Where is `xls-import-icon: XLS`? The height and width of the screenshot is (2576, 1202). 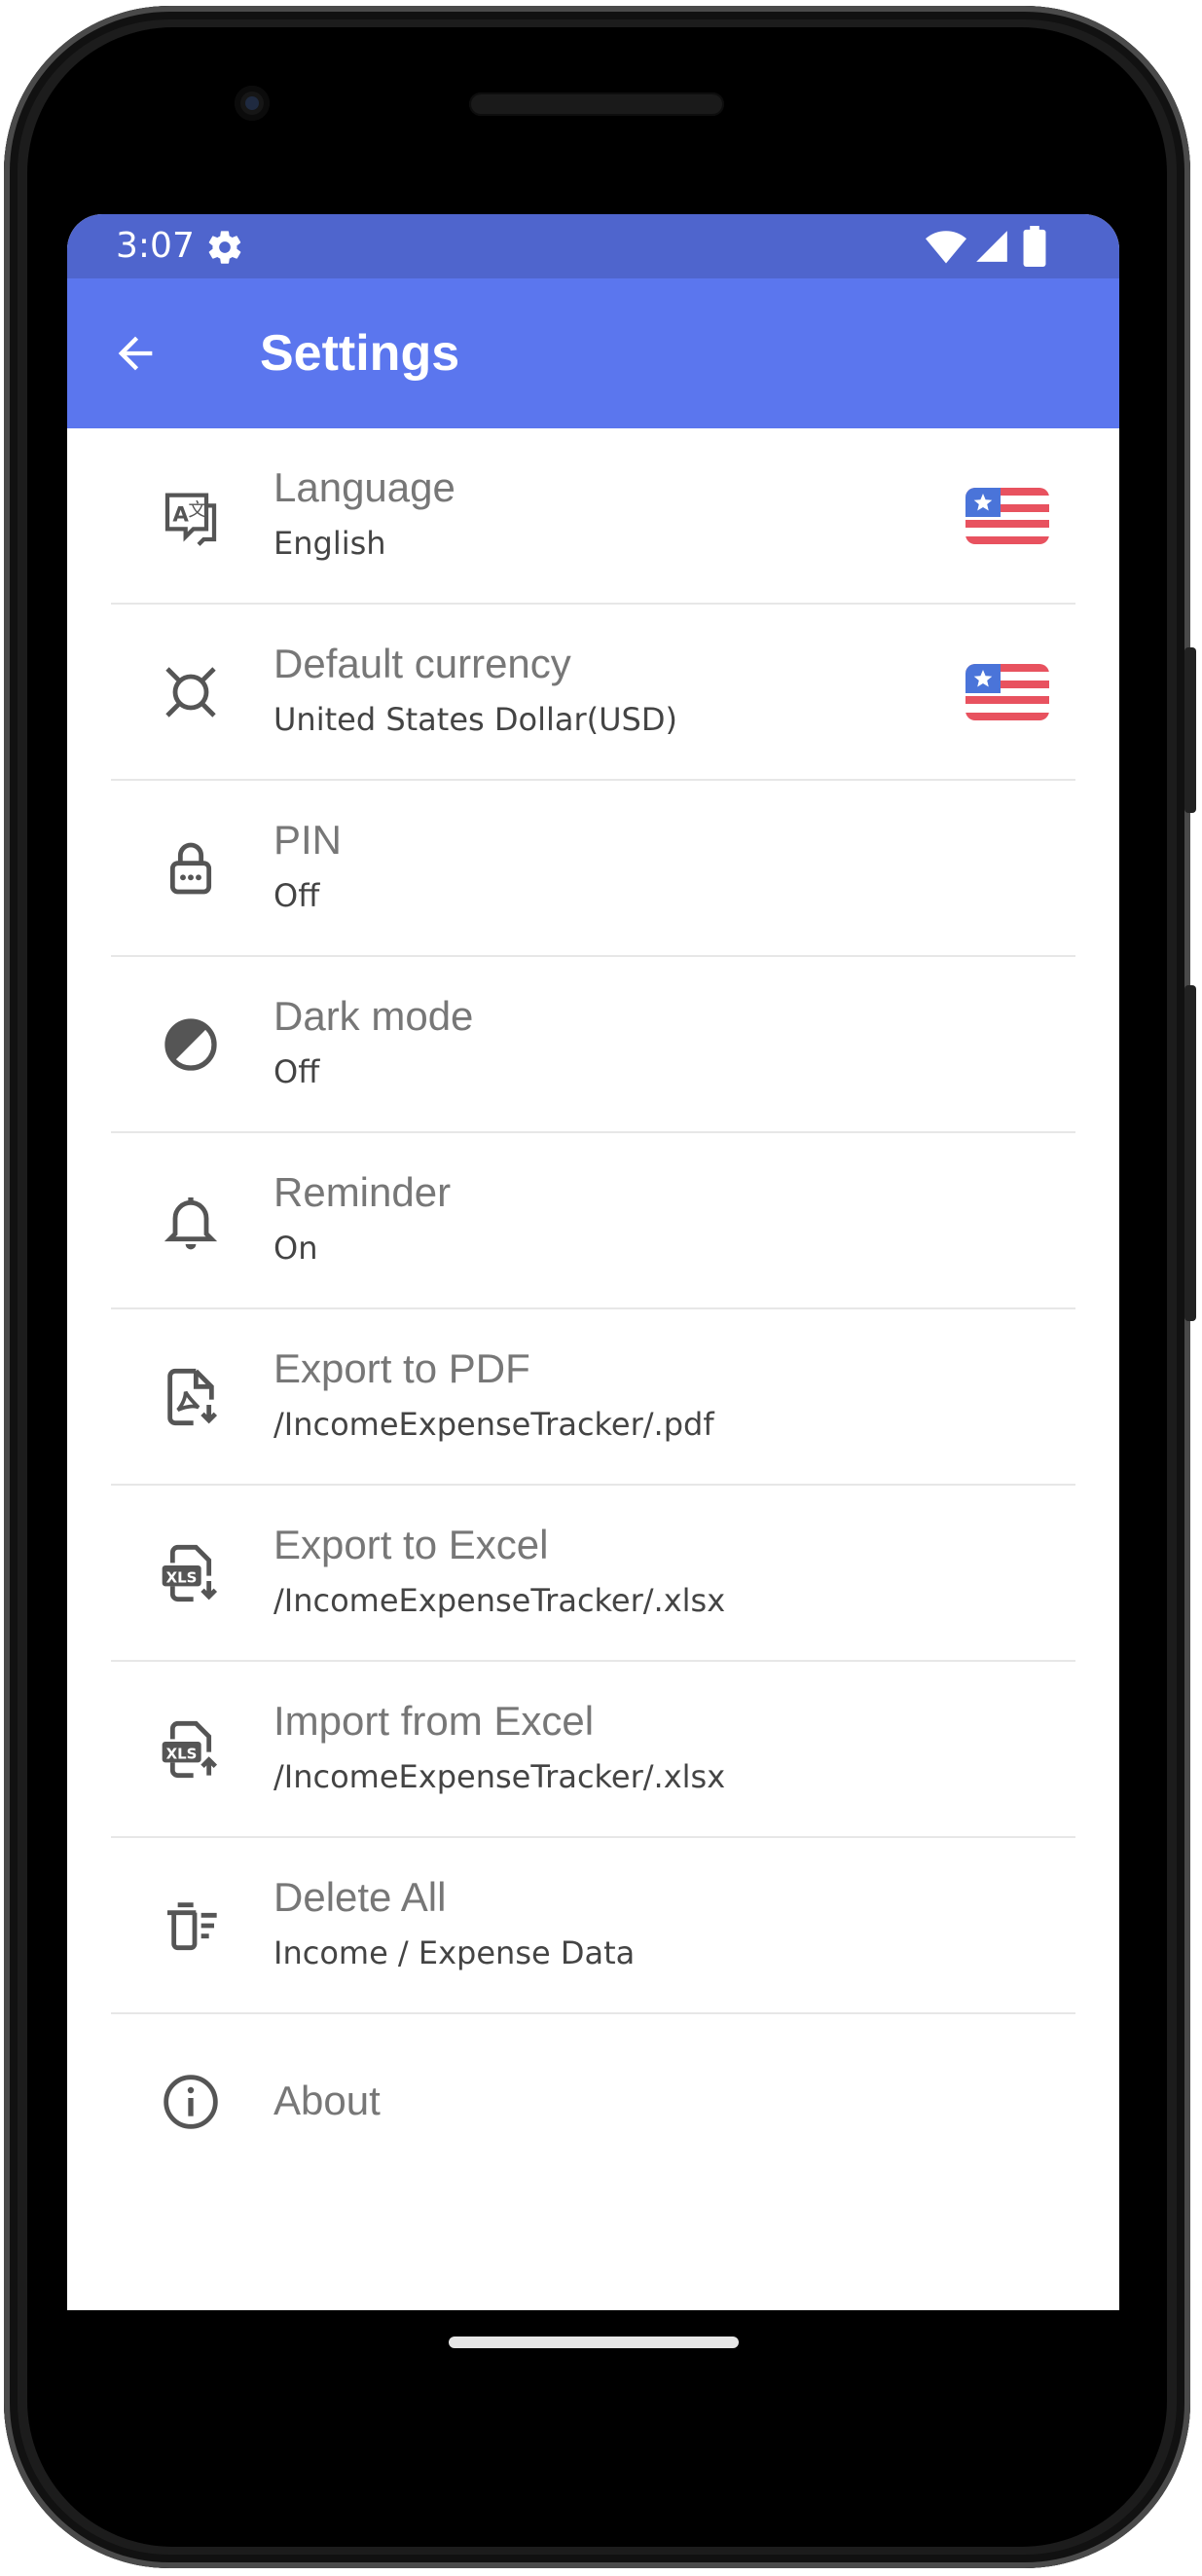
xls-import-icon: XLS is located at coordinates (190, 1749).